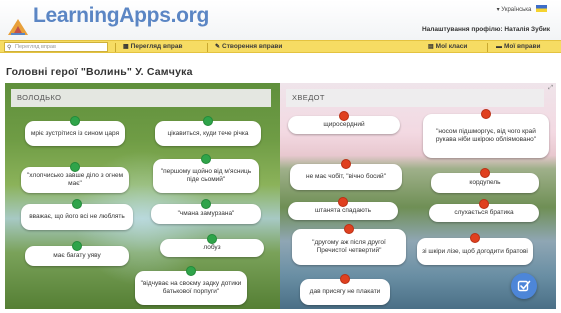  I want to click on card: кордупель, so click(485, 180).